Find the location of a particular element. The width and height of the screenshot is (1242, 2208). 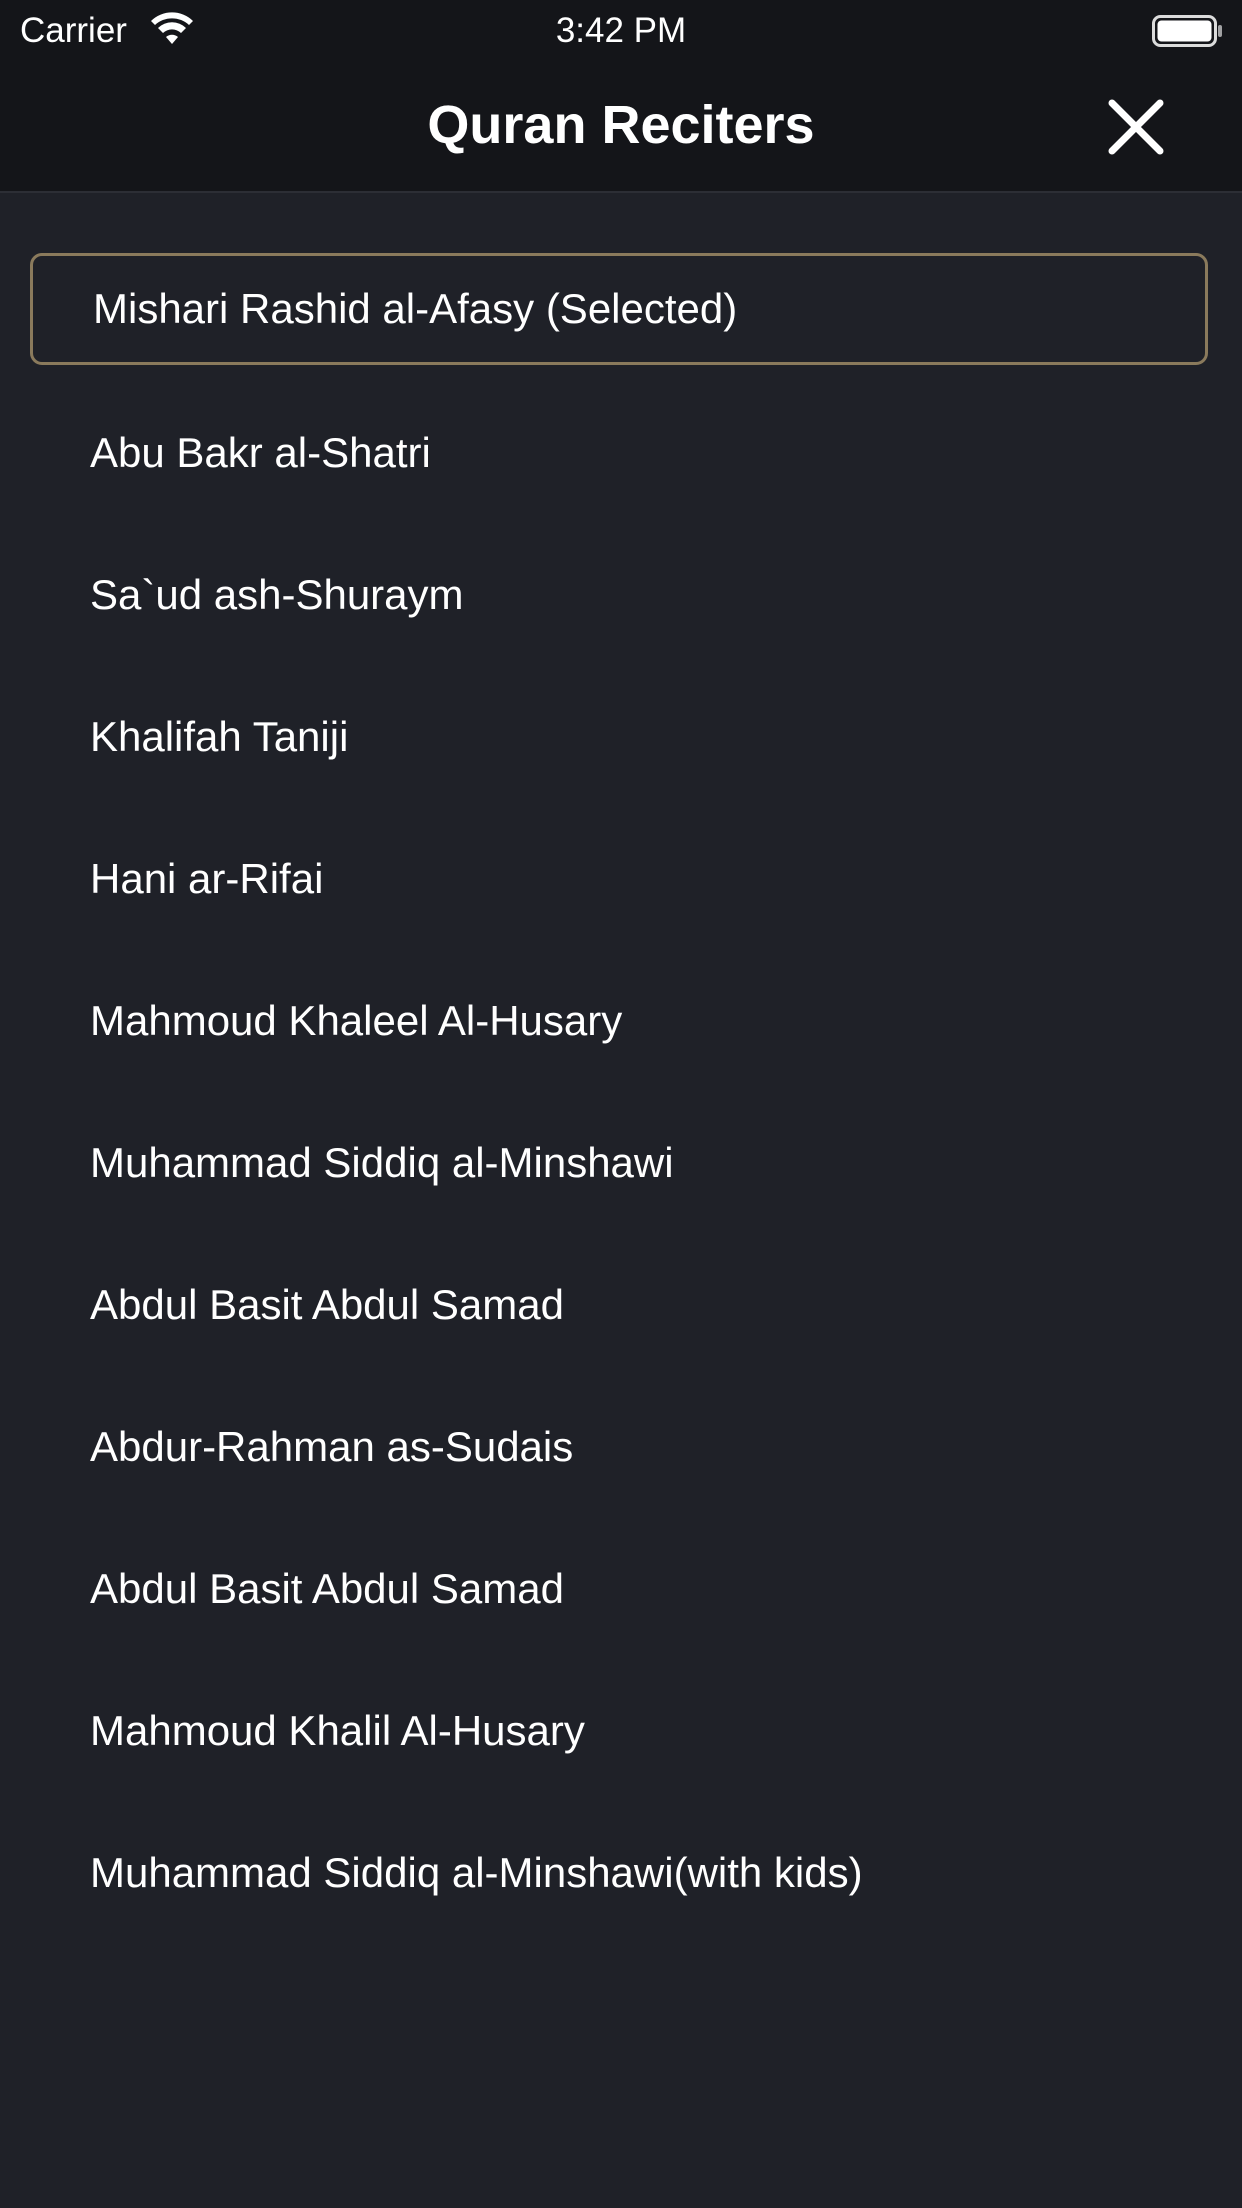

reciter-item: Mahmoud Khalil Al-Husary is located at coordinates (621, 1744).